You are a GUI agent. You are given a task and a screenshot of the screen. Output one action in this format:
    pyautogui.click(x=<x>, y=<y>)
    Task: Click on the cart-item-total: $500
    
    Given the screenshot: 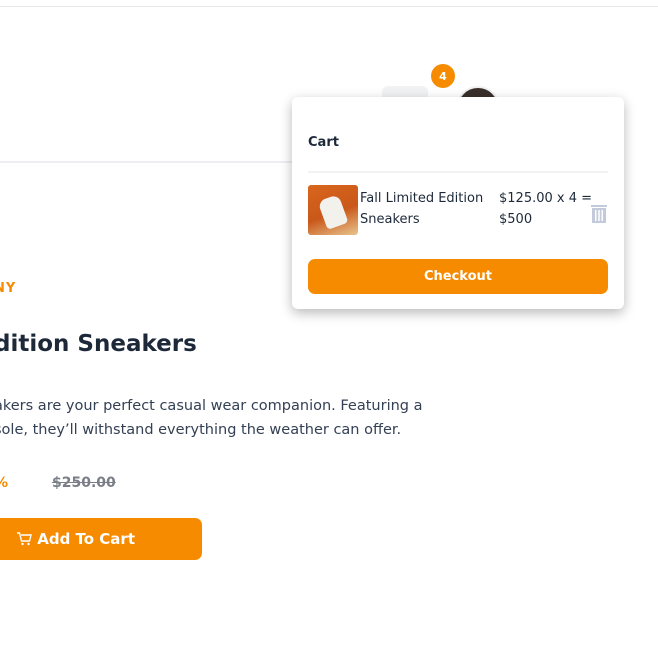 What is the action you would take?
    pyautogui.click(x=516, y=219)
    